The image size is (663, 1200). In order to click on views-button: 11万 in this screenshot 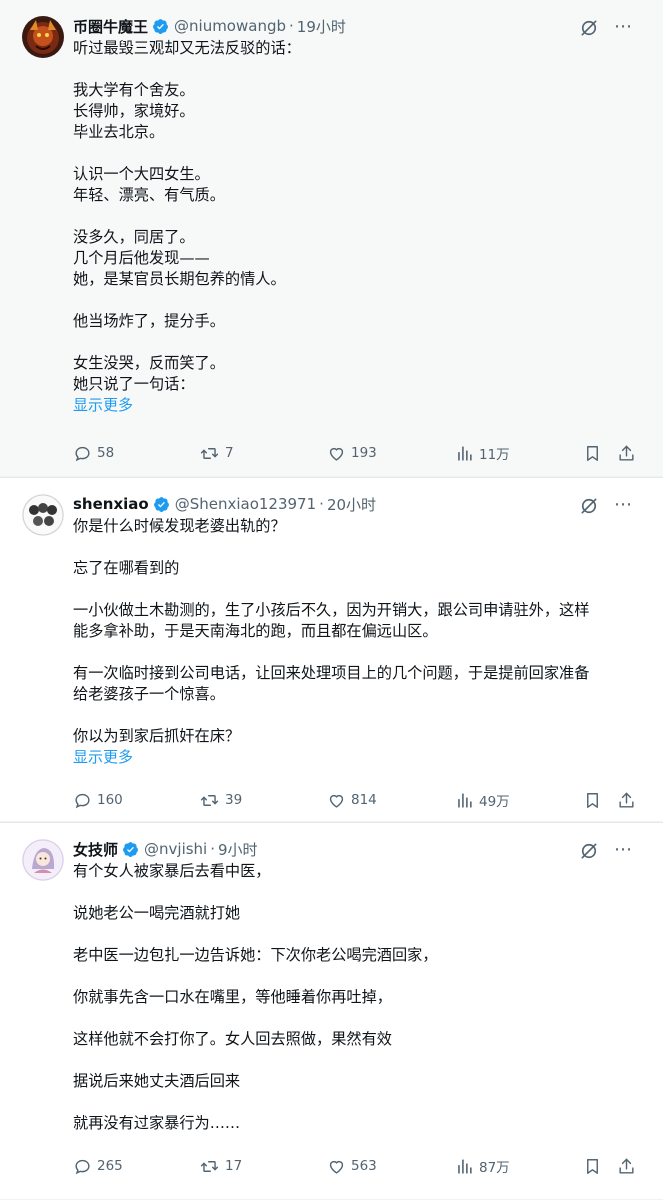, I will do `click(482, 453)`.